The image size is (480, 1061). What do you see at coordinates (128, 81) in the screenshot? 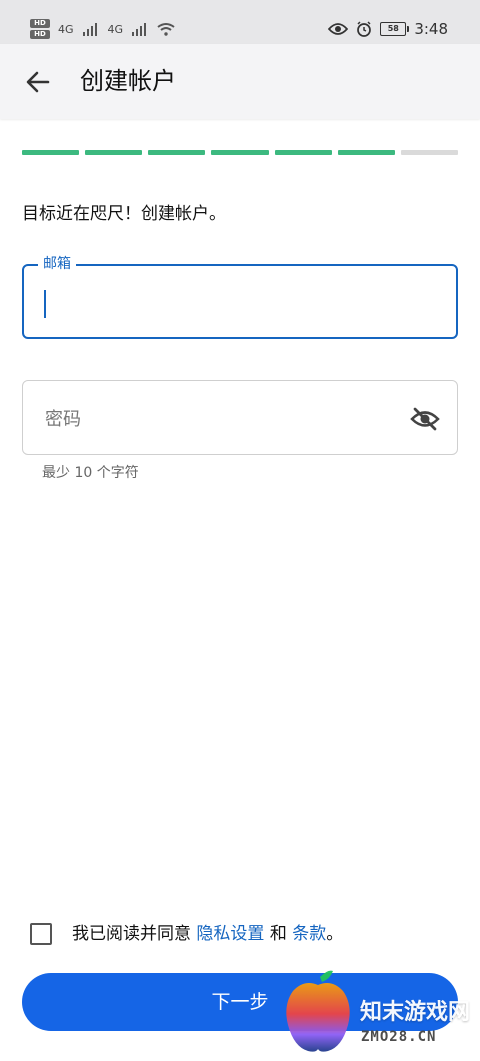
I see `page-title: 创建帐户` at bounding box center [128, 81].